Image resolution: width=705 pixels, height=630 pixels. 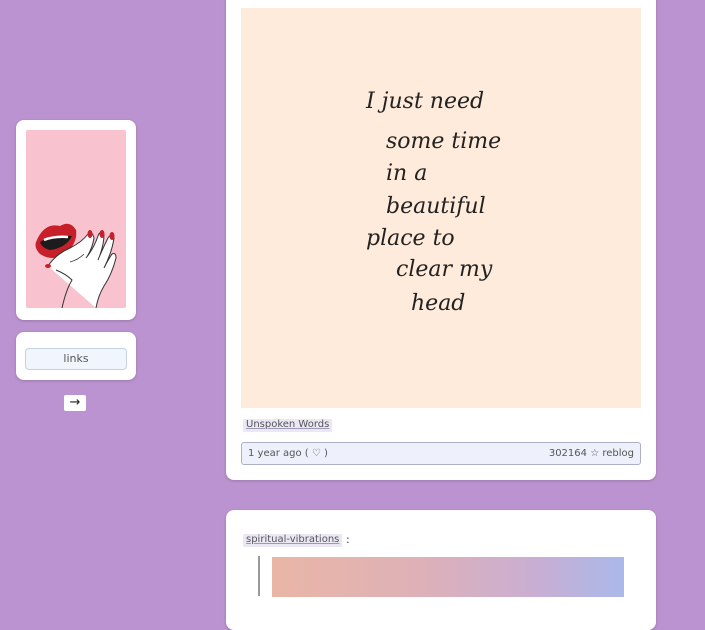 I want to click on avatar-card, so click(x=76, y=220).